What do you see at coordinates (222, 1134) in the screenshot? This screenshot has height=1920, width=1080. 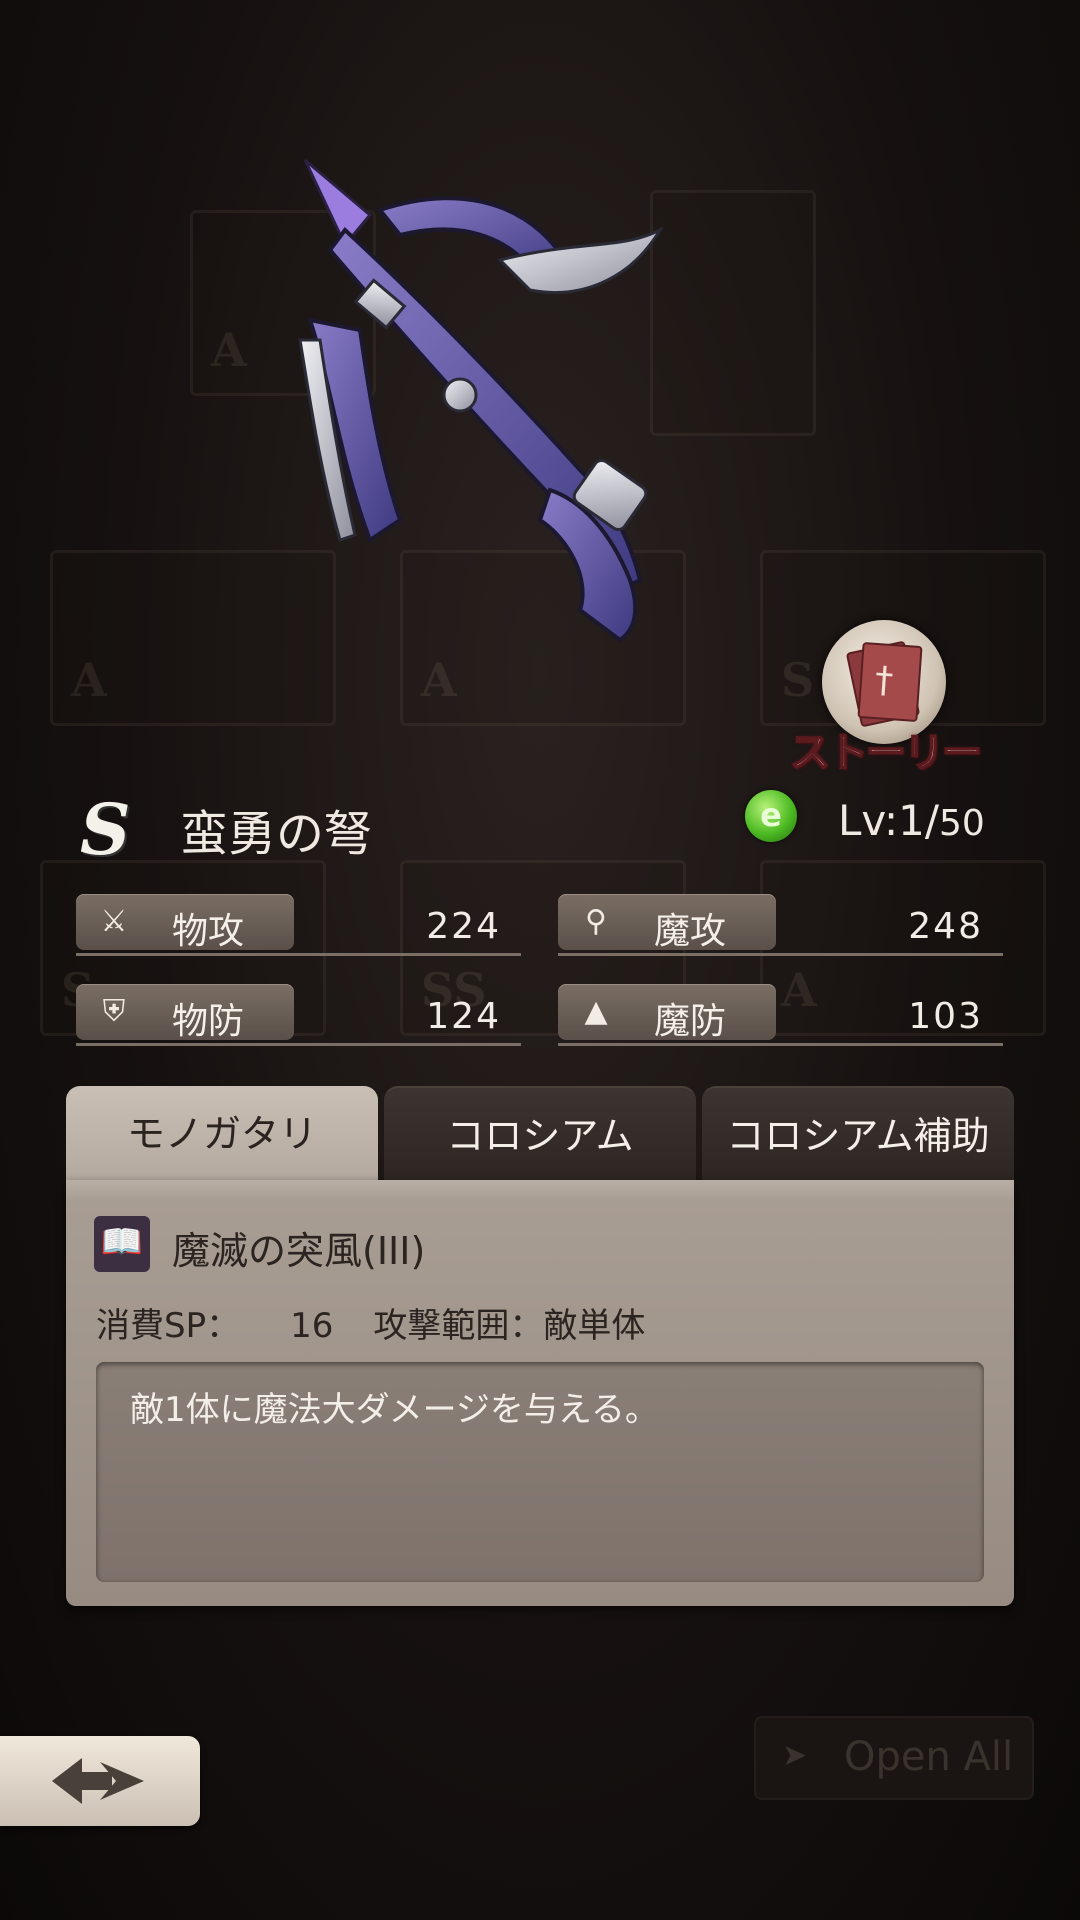 I see `tab-monogatari: モノガタリ` at bounding box center [222, 1134].